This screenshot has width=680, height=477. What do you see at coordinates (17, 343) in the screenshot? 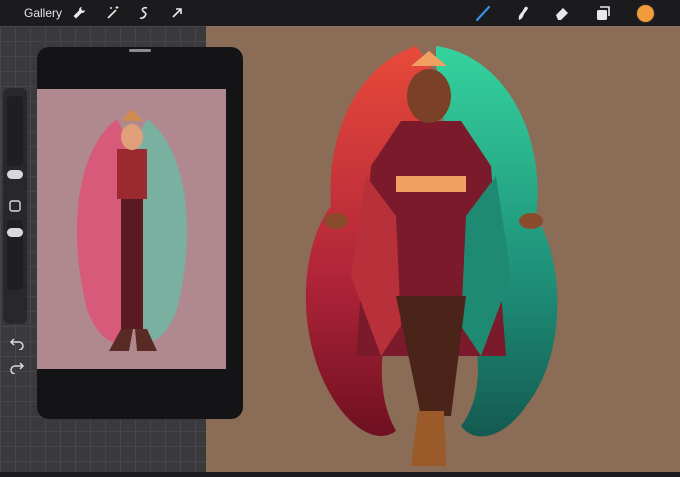
I see `undo-icon` at bounding box center [17, 343].